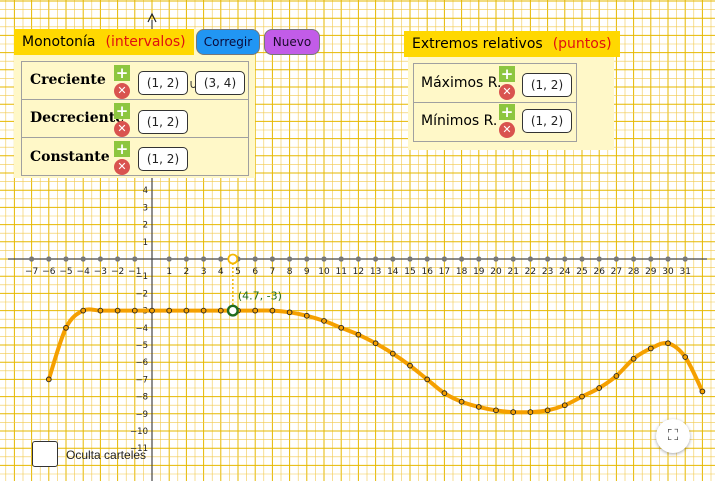 The width and height of the screenshot is (715, 481). Describe the element at coordinates (358, 272) in the screenshot. I see `x-tick-label: 12` at that location.